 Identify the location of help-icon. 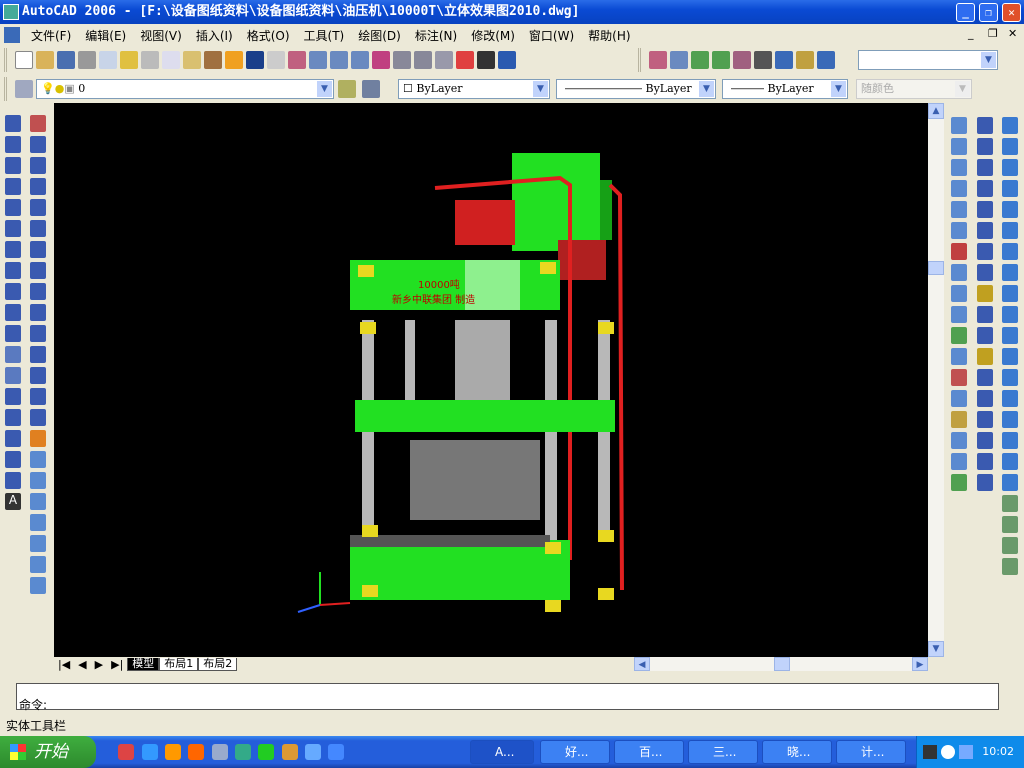
(507, 60).